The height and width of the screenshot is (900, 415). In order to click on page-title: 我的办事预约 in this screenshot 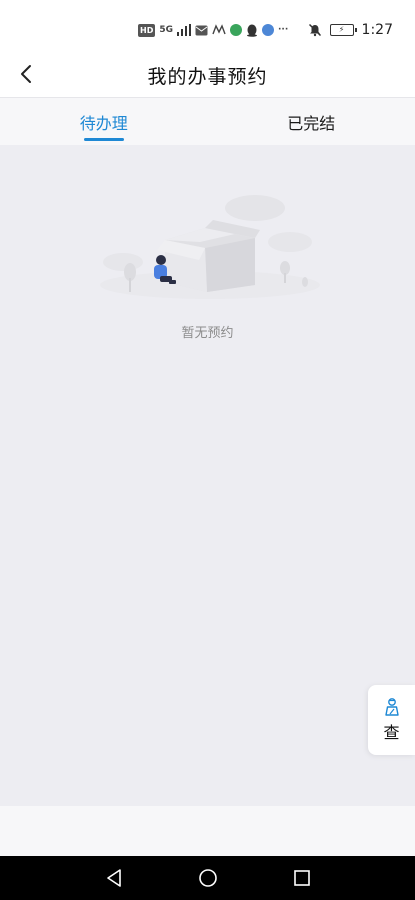, I will do `click(207, 77)`.